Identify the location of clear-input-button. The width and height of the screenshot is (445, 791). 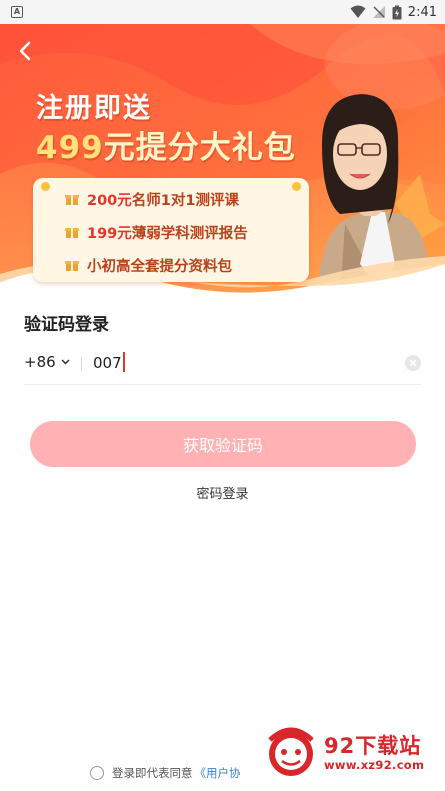
(413, 363).